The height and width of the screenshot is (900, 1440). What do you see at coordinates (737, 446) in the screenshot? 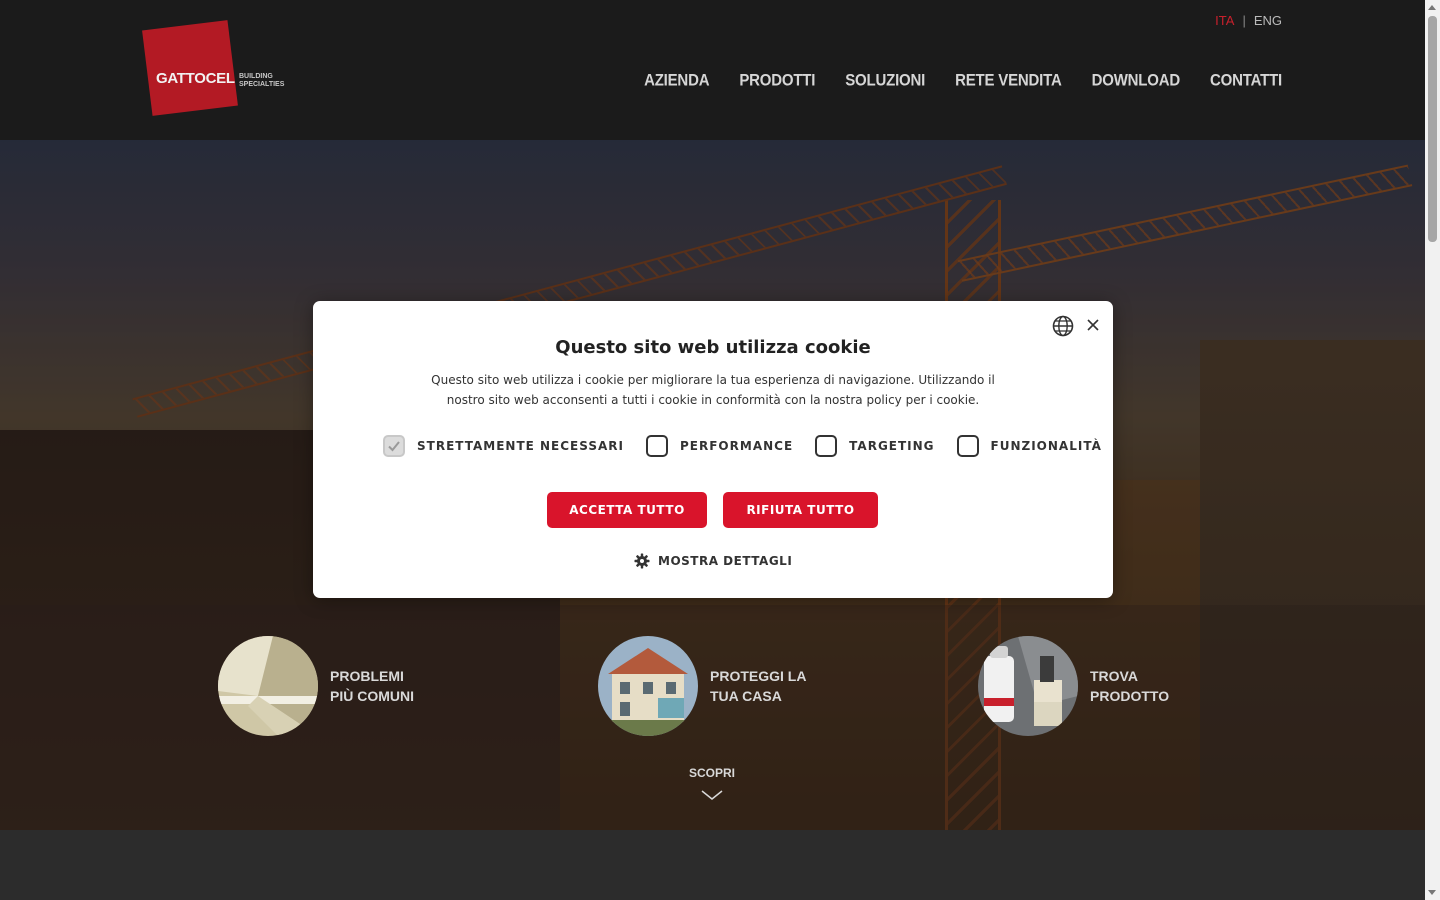
I see `option-label-performance: PERFORMANCE` at bounding box center [737, 446].